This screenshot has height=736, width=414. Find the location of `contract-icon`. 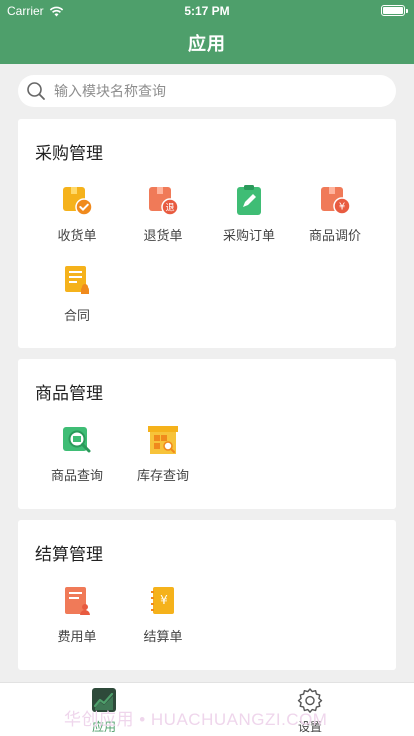

contract-icon is located at coordinates (77, 280).